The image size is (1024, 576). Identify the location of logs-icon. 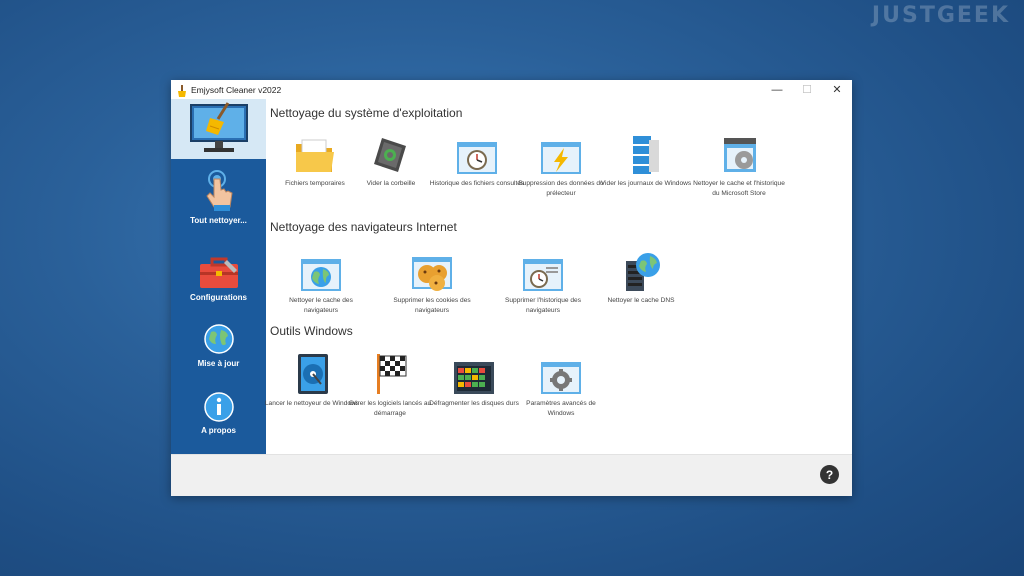
(646, 155).